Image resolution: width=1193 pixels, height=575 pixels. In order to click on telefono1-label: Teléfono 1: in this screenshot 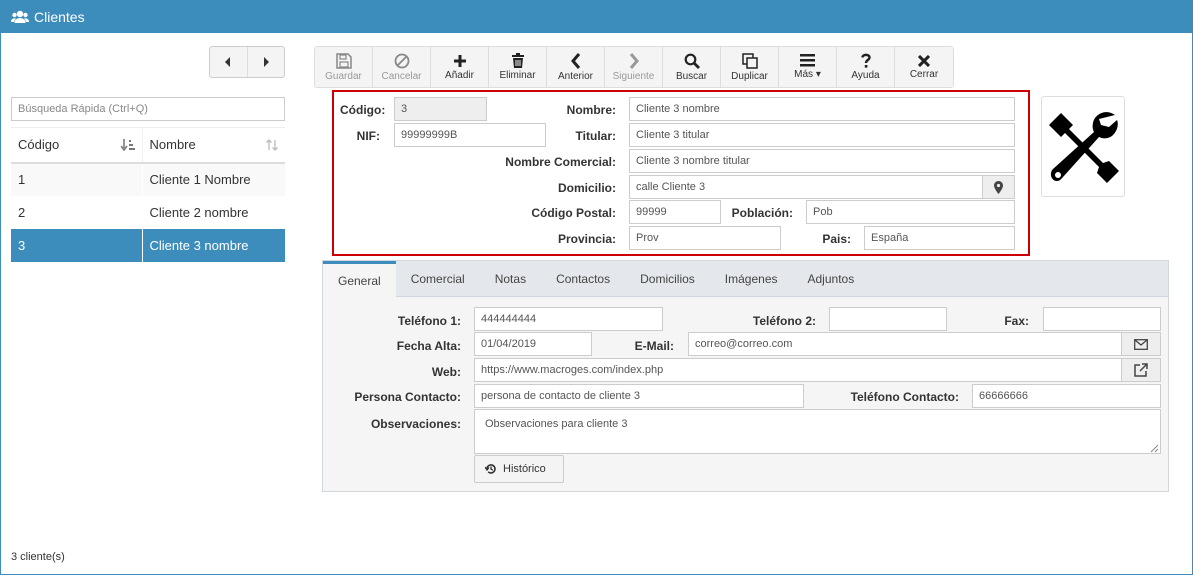, I will do `click(429, 321)`.